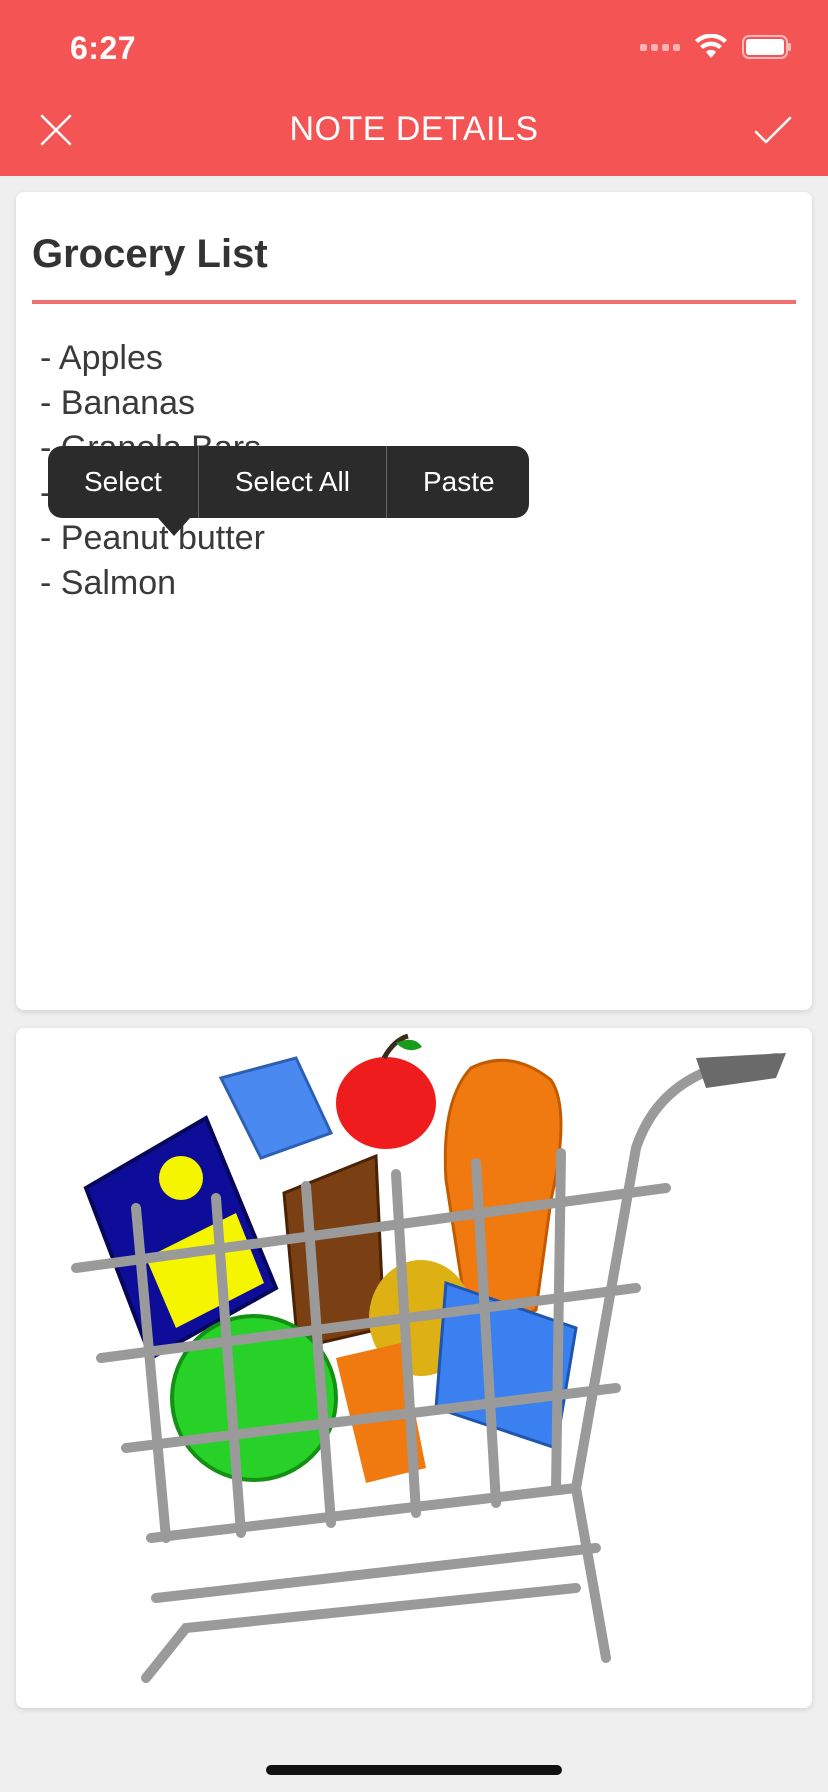 The width and height of the screenshot is (828, 1792). I want to click on menu-pointer, so click(174, 527).